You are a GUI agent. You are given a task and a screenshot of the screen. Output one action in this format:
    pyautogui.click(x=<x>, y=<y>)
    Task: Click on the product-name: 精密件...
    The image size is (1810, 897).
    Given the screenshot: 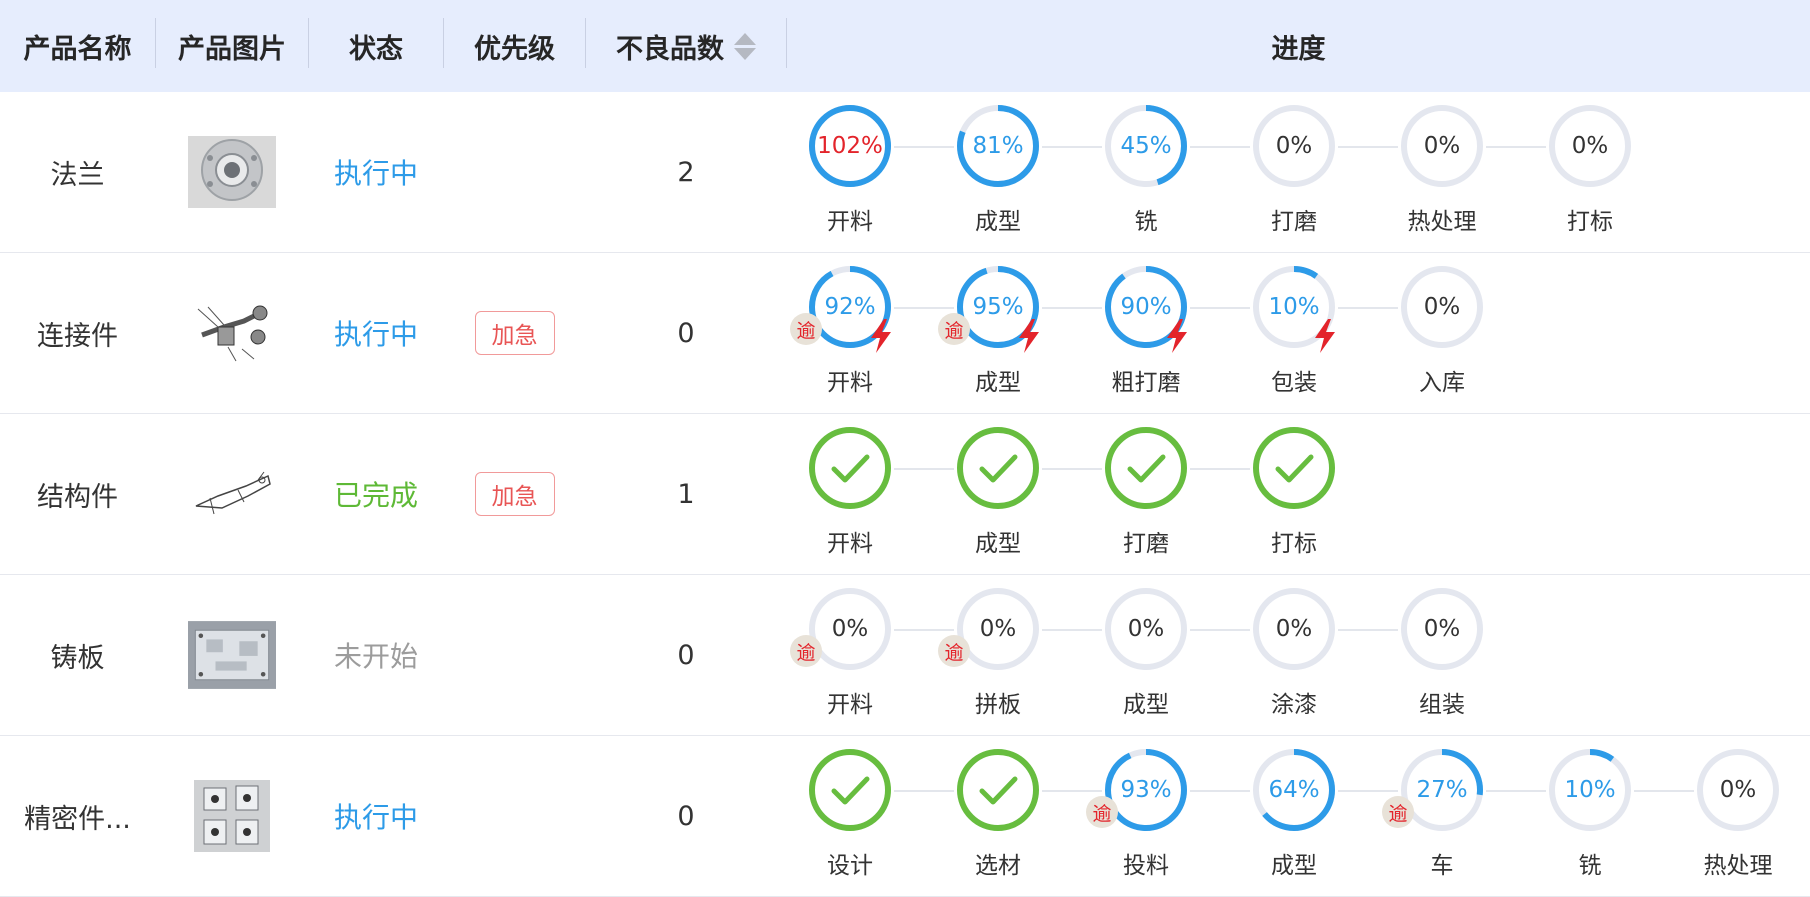 What is the action you would take?
    pyautogui.click(x=77, y=819)
    